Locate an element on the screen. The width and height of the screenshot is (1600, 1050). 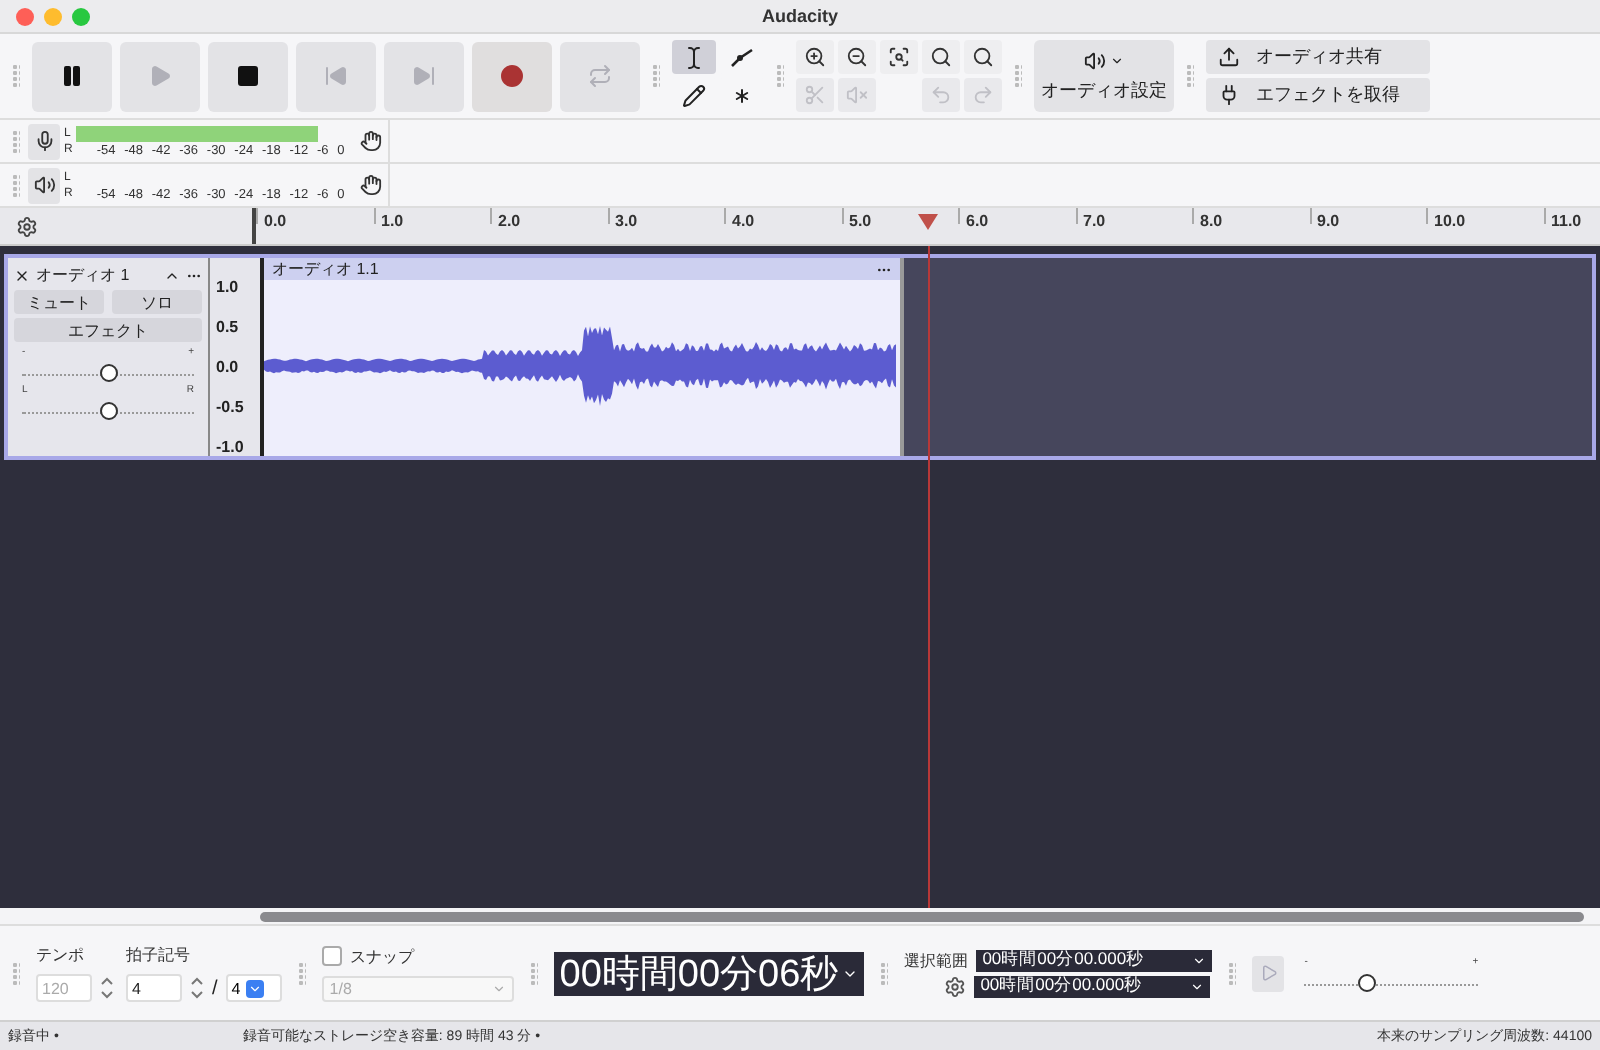
stop-button is located at coordinates (248, 76).